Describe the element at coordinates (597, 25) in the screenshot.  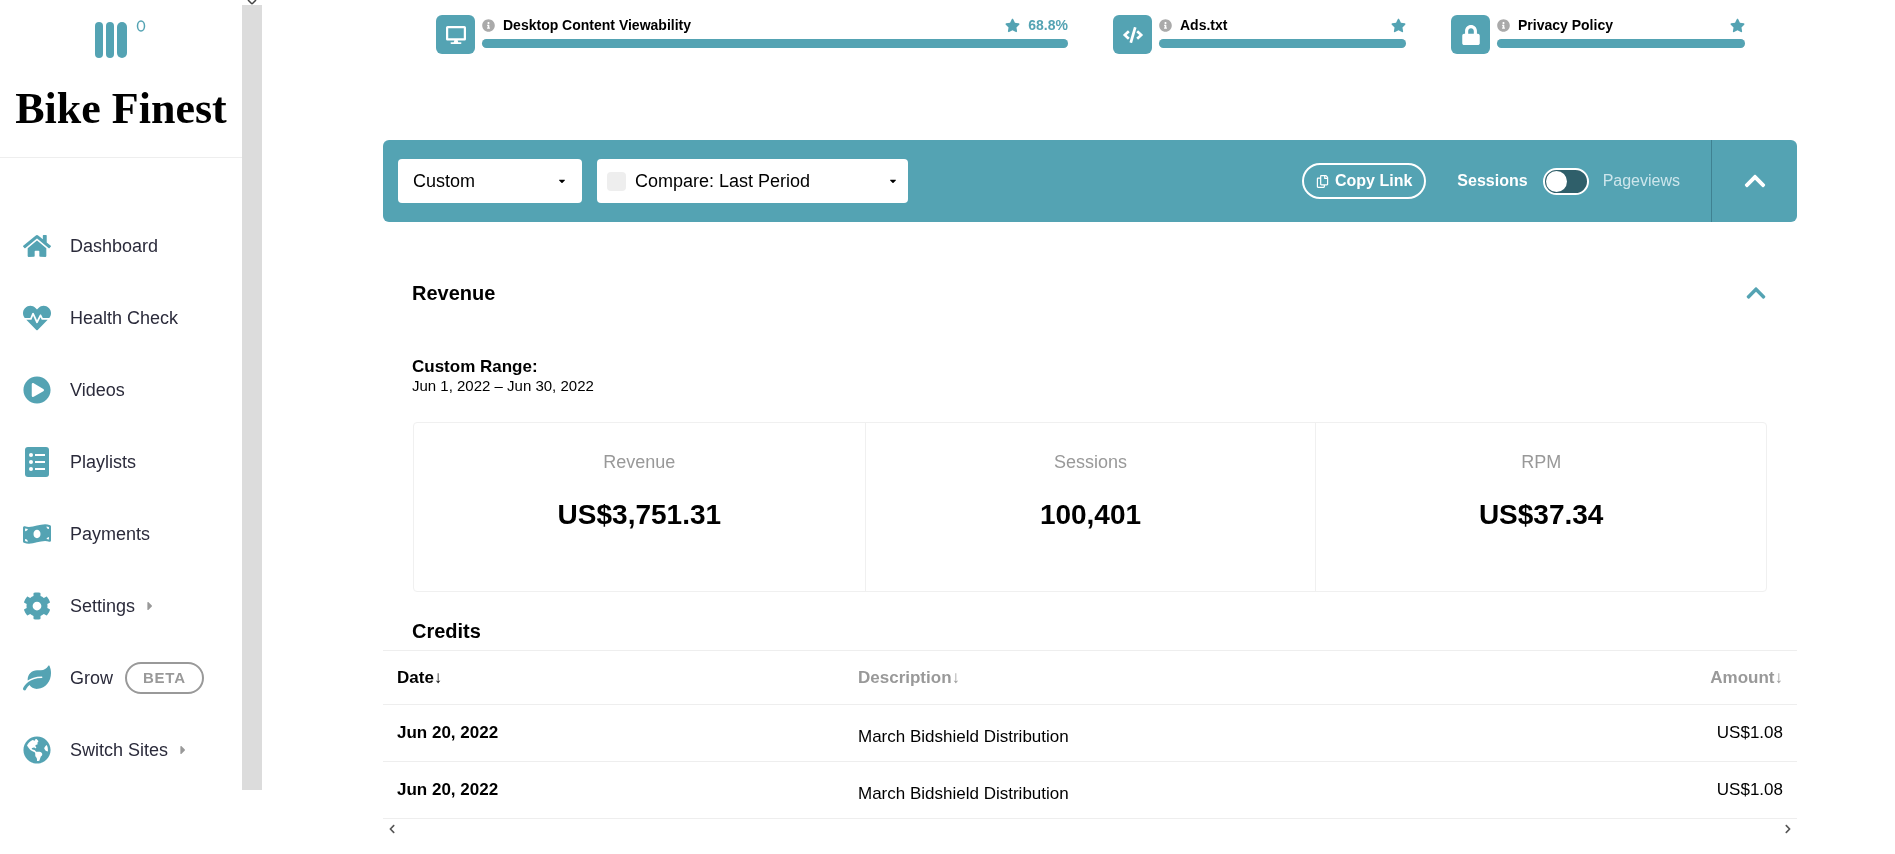
I see `metric-title: Desktop Content Viewability` at that location.